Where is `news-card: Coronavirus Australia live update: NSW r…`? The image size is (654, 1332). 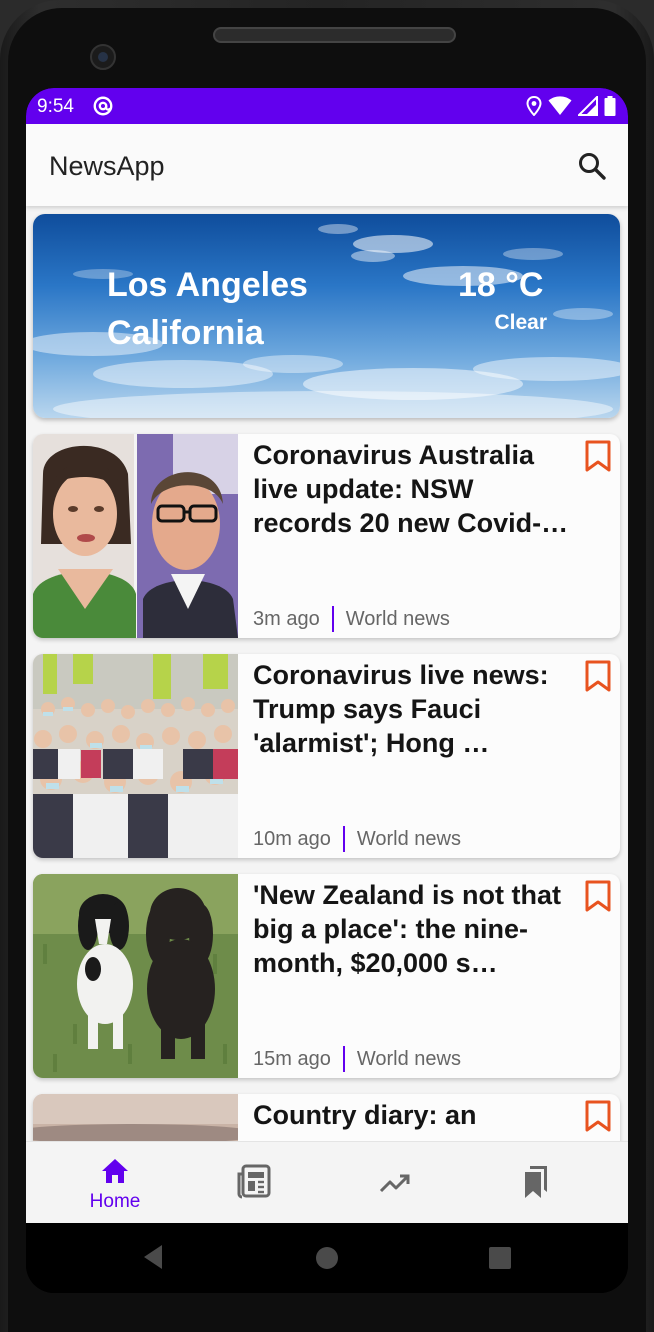 news-card: Coronavirus Australia live update: NSW r… is located at coordinates (326, 536).